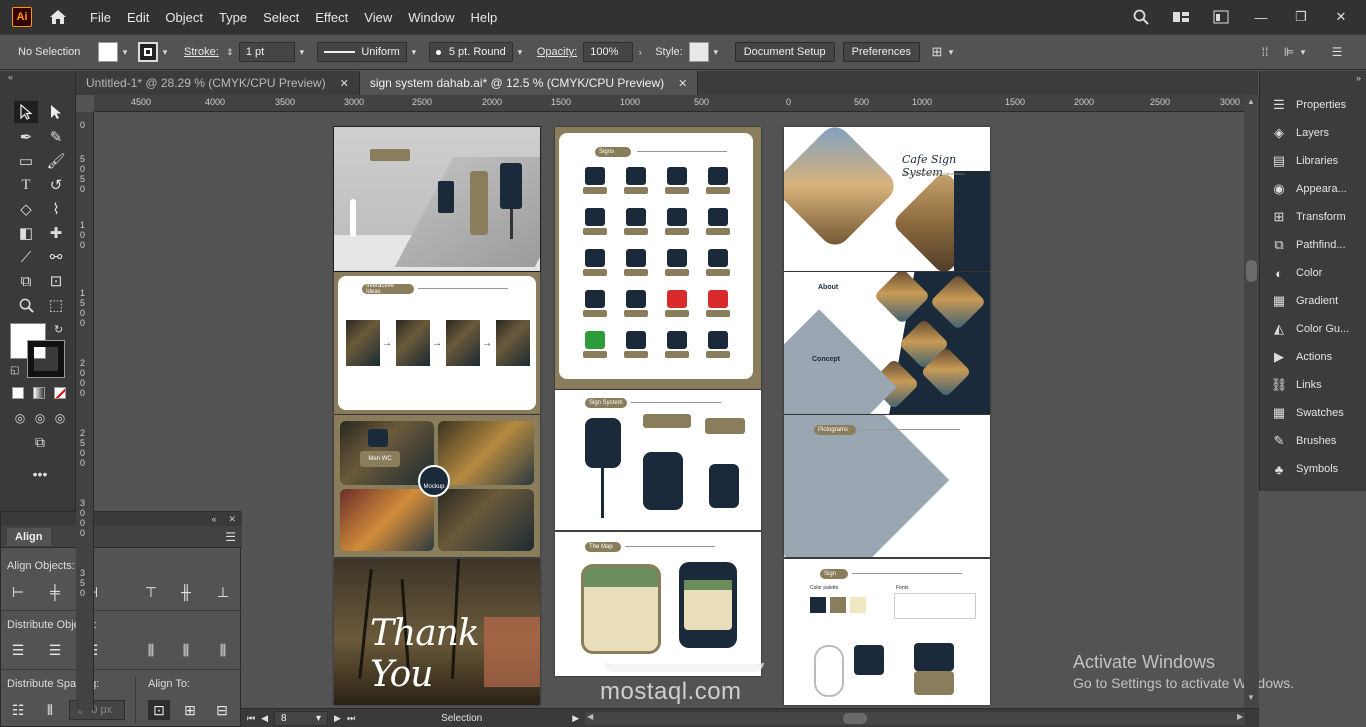 This screenshot has width=1366, height=727. Describe the element at coordinates (1303, 52) in the screenshot. I see `align-options-dropdown-icon: ▾` at that location.